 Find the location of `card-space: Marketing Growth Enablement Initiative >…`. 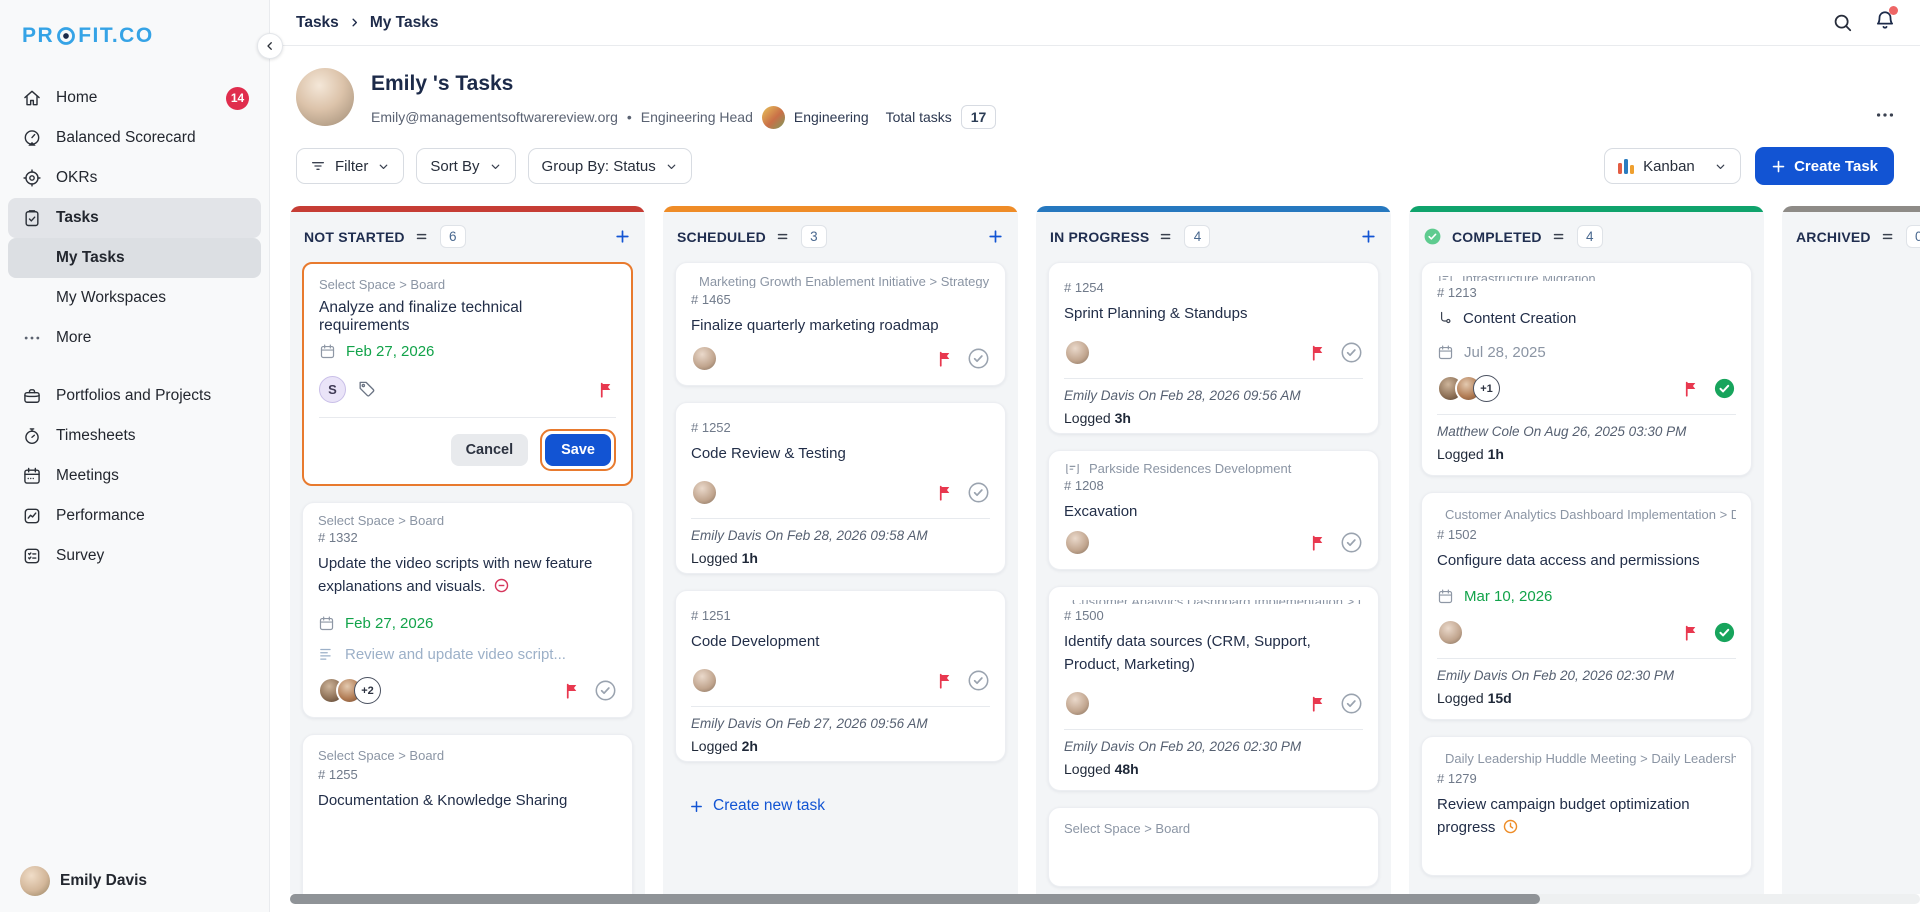

card-space: Marketing Growth Enablement Initiative >… is located at coordinates (844, 282).